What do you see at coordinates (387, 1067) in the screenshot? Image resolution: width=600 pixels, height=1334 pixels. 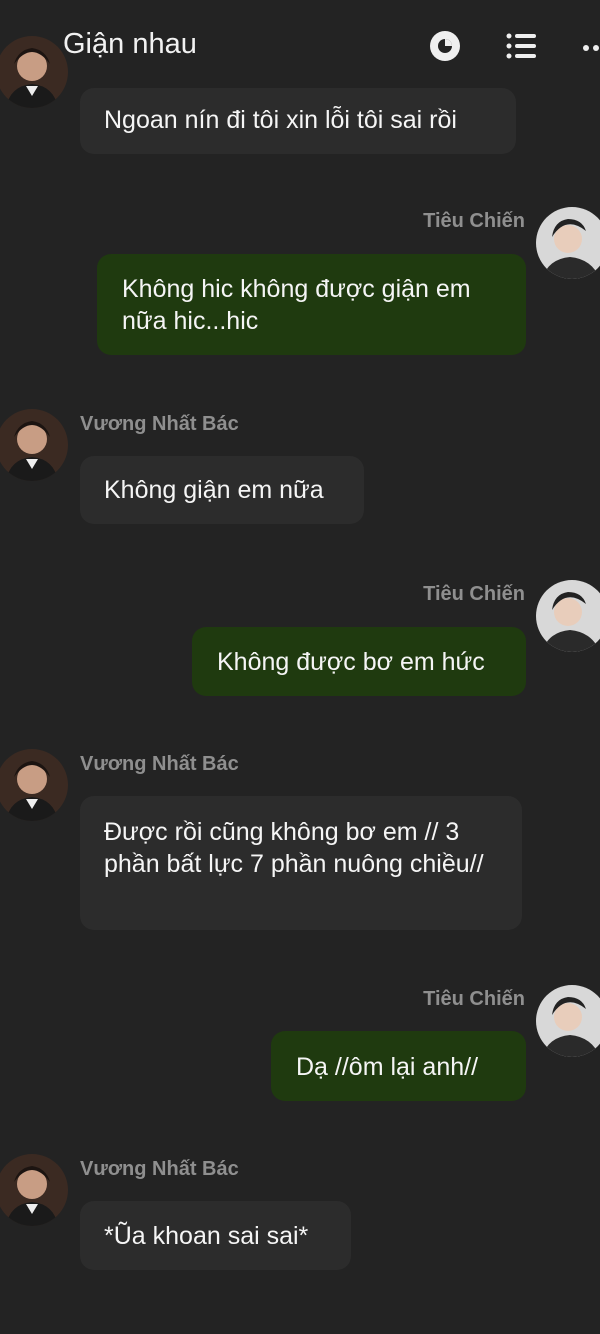 I see `message-text: Dạ //ôm lại anh//` at bounding box center [387, 1067].